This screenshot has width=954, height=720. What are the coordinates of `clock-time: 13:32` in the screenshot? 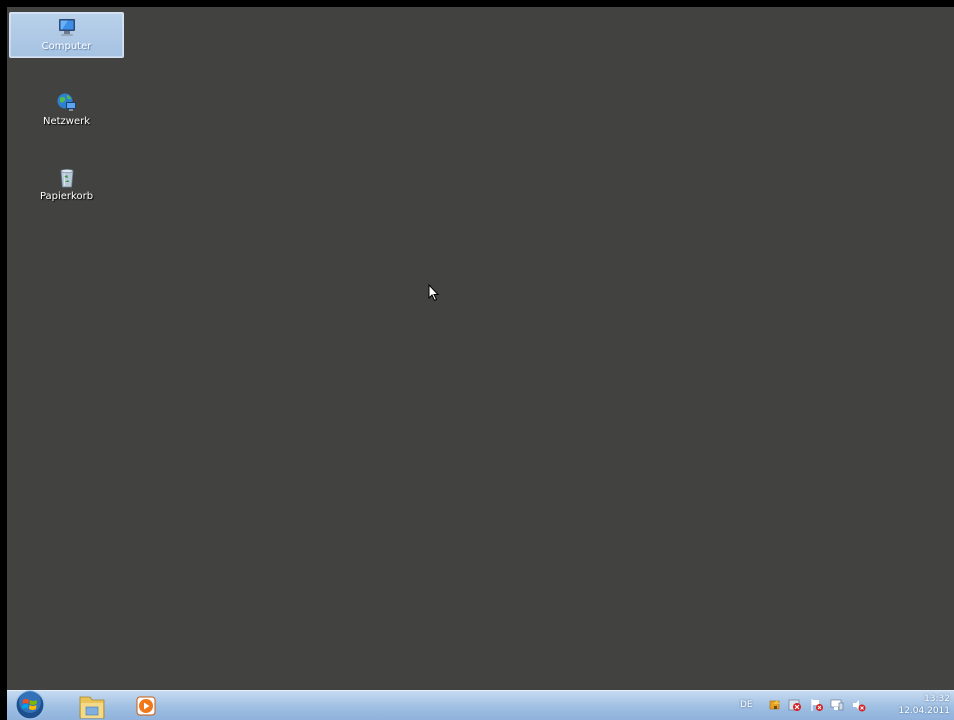 It's located at (937, 699).